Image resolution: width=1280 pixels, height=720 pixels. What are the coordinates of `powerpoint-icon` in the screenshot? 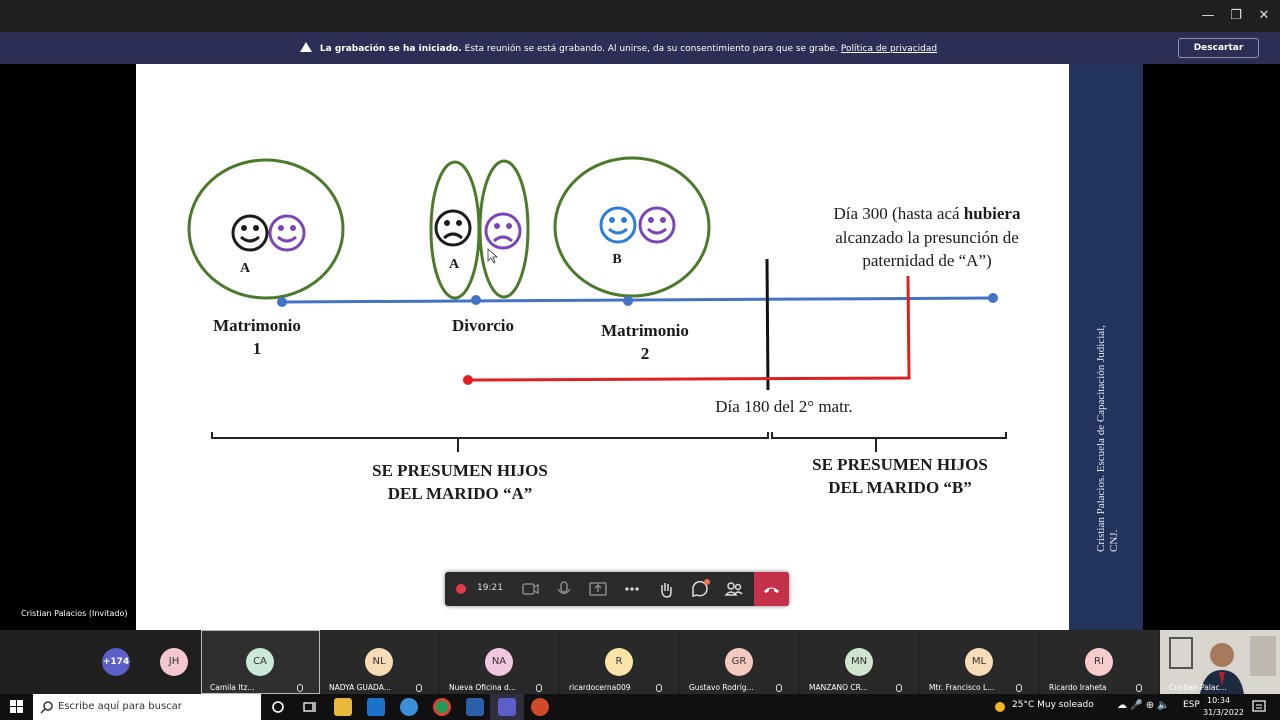 It's located at (540, 707).